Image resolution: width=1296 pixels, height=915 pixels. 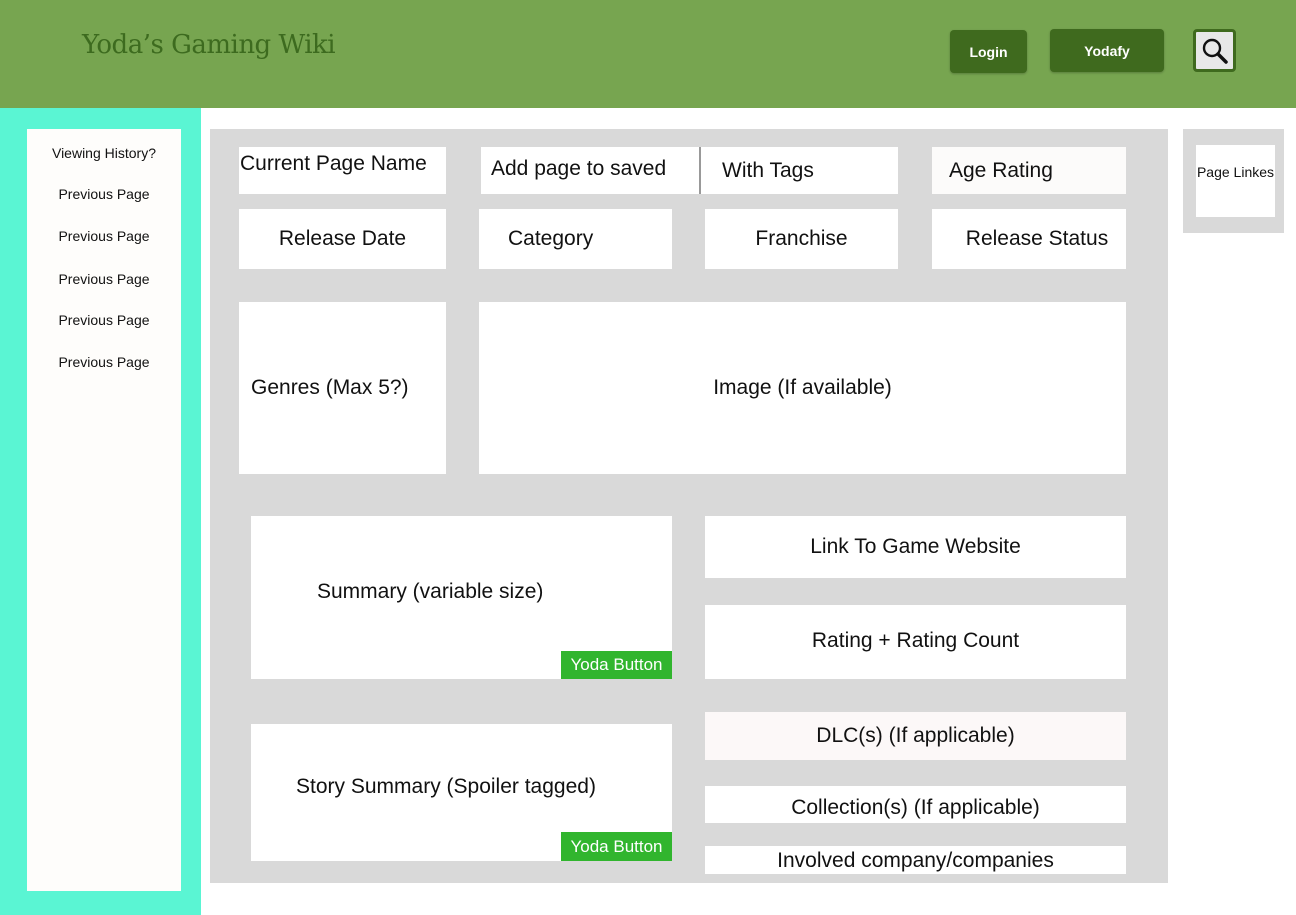 What do you see at coordinates (616, 665) in the screenshot?
I see `summary-yoda-button: Yoda Button` at bounding box center [616, 665].